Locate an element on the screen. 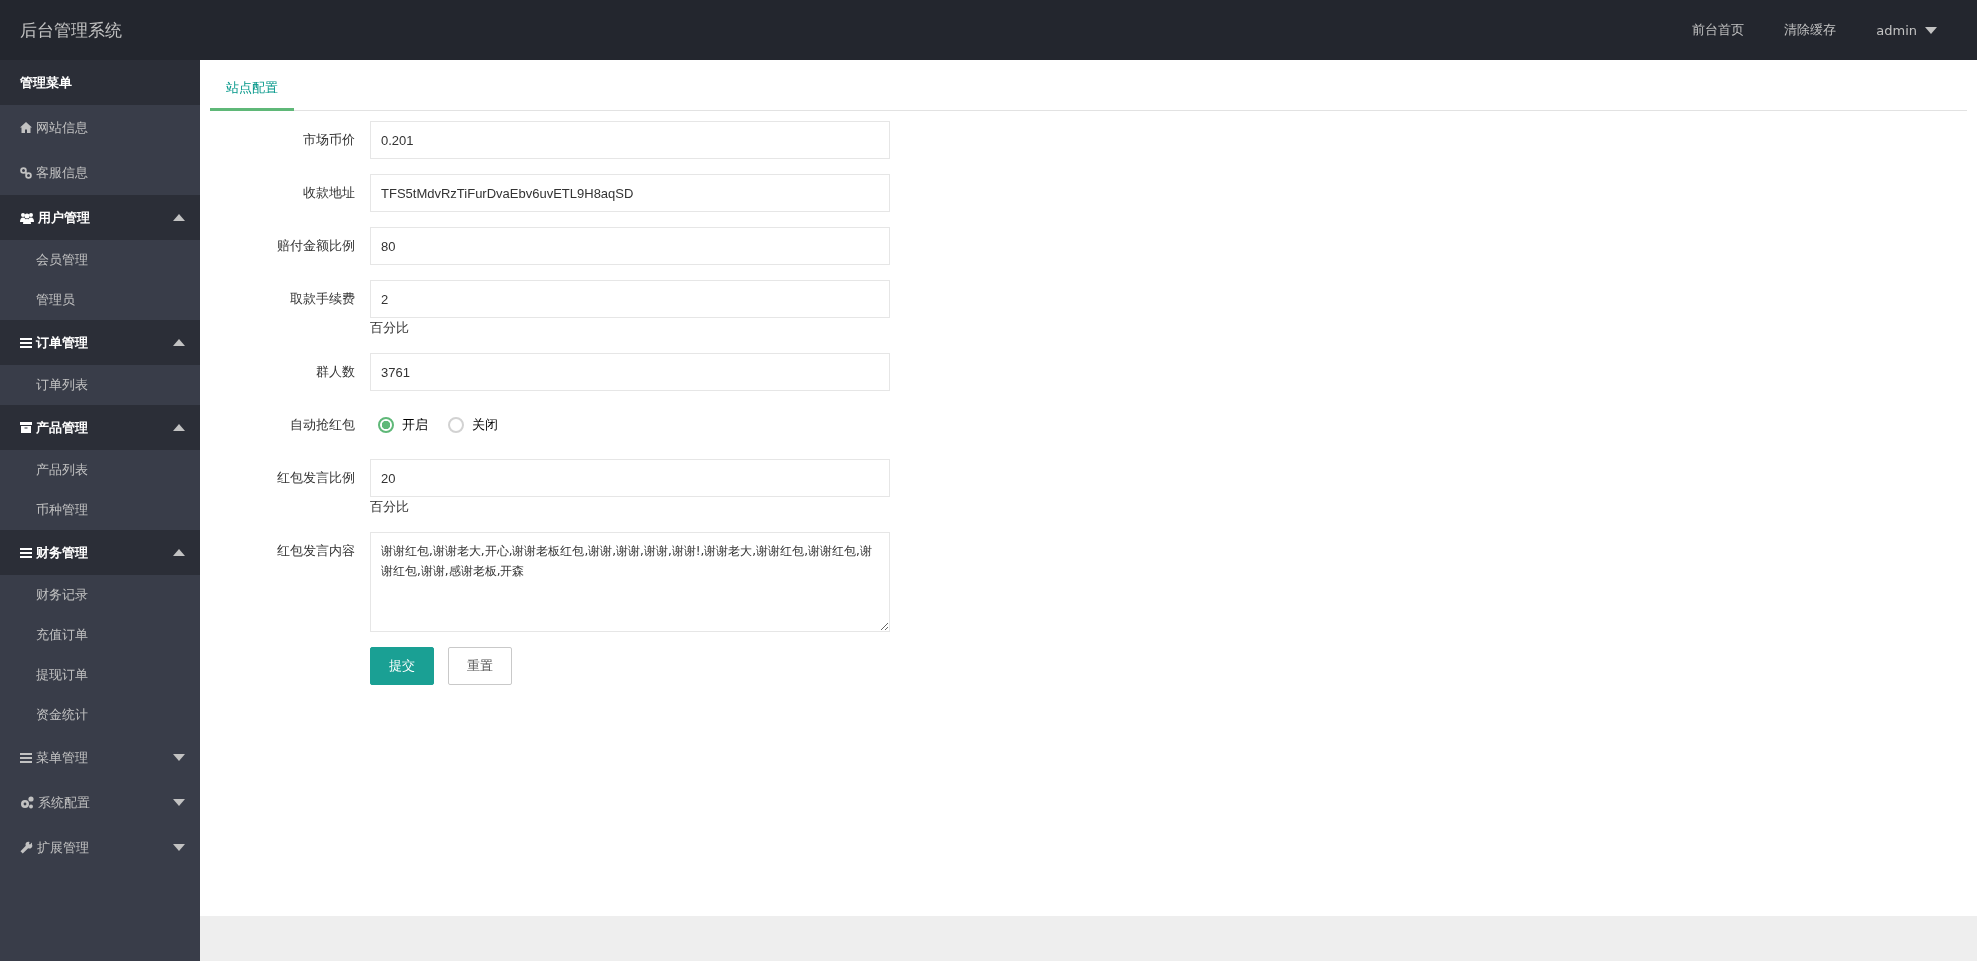 The width and height of the screenshot is (1977, 961). nav-link: 前台首页 is located at coordinates (1718, 30).